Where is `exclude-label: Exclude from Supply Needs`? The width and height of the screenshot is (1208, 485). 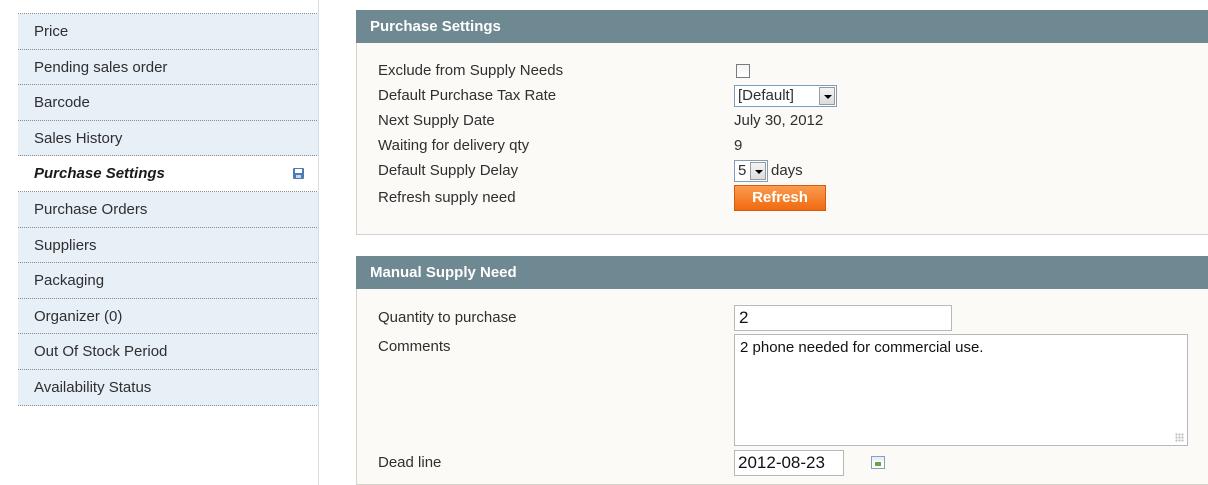 exclude-label: Exclude from Supply Needs is located at coordinates (471, 70).